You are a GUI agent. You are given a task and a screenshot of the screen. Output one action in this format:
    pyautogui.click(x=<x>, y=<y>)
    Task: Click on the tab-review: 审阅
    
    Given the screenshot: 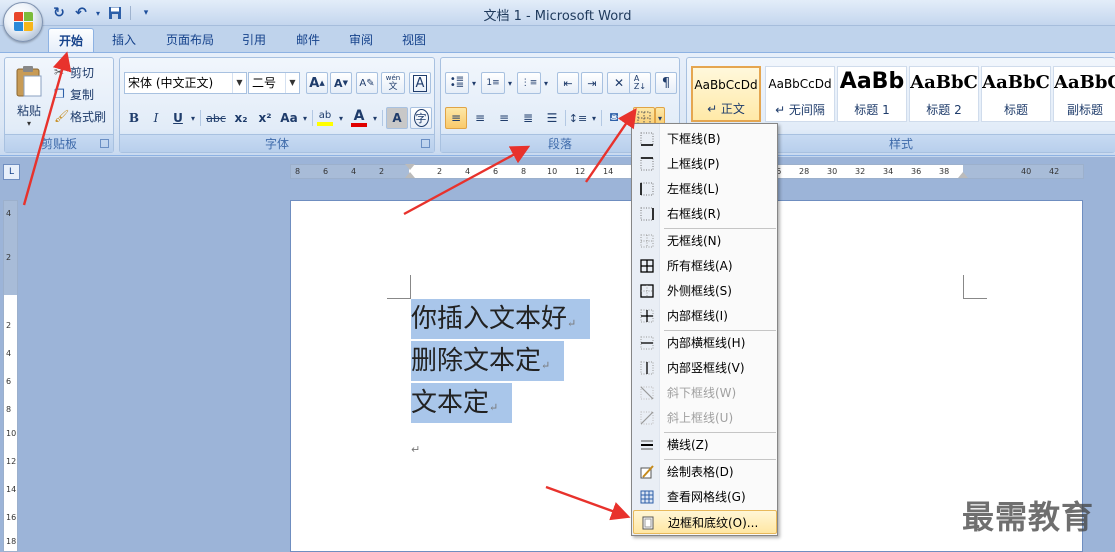 What is the action you would take?
    pyautogui.click(x=361, y=40)
    